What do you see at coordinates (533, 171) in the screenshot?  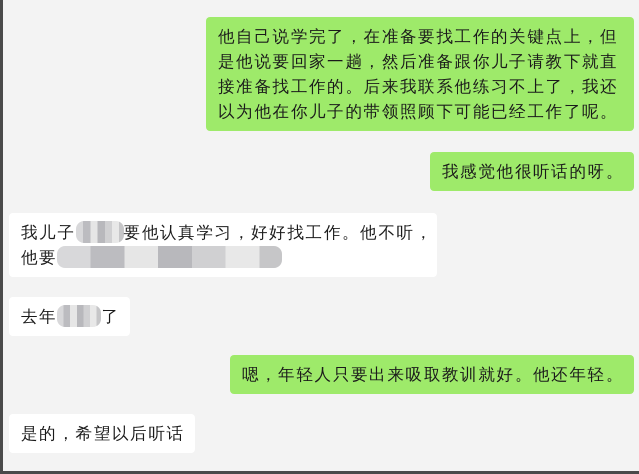 I see `message-text: 我感觉他很听话的呀。` at bounding box center [533, 171].